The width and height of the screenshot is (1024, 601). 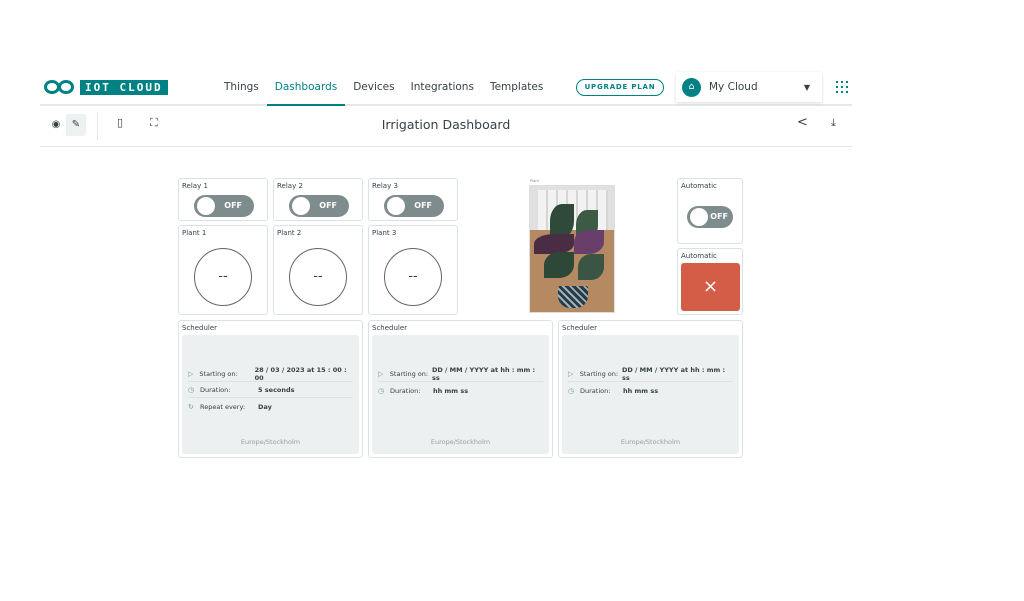 I want to click on automatic-switch-widget: Automatic OFF, so click(x=710, y=211).